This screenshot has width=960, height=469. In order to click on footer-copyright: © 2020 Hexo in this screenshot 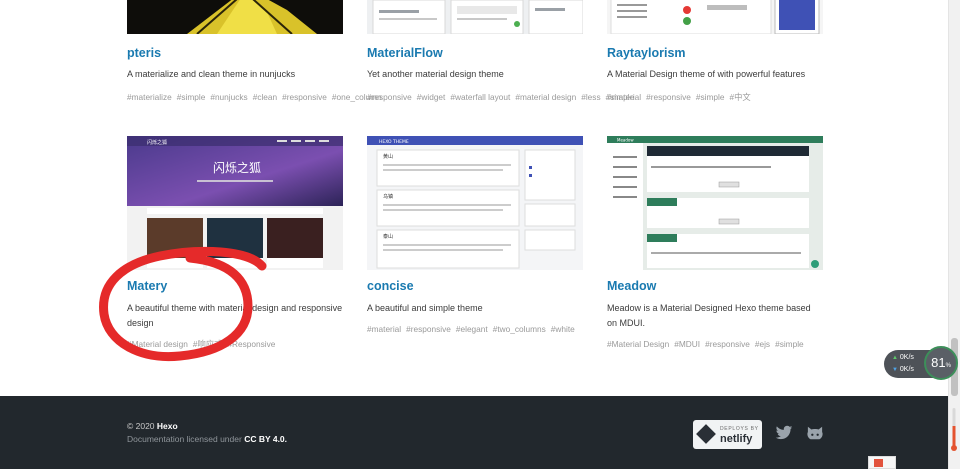, I will do `click(152, 426)`.